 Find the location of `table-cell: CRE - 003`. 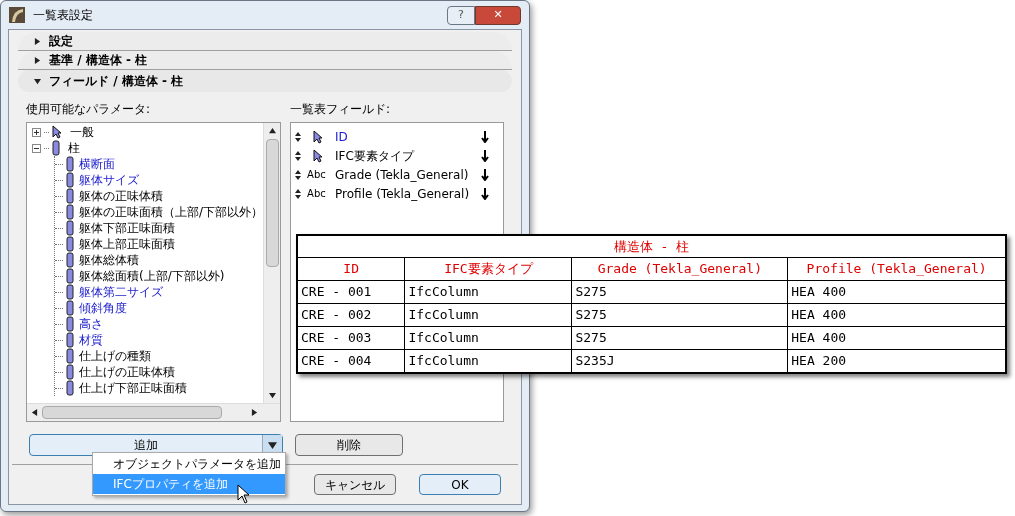

table-cell: CRE - 003 is located at coordinates (352, 338).